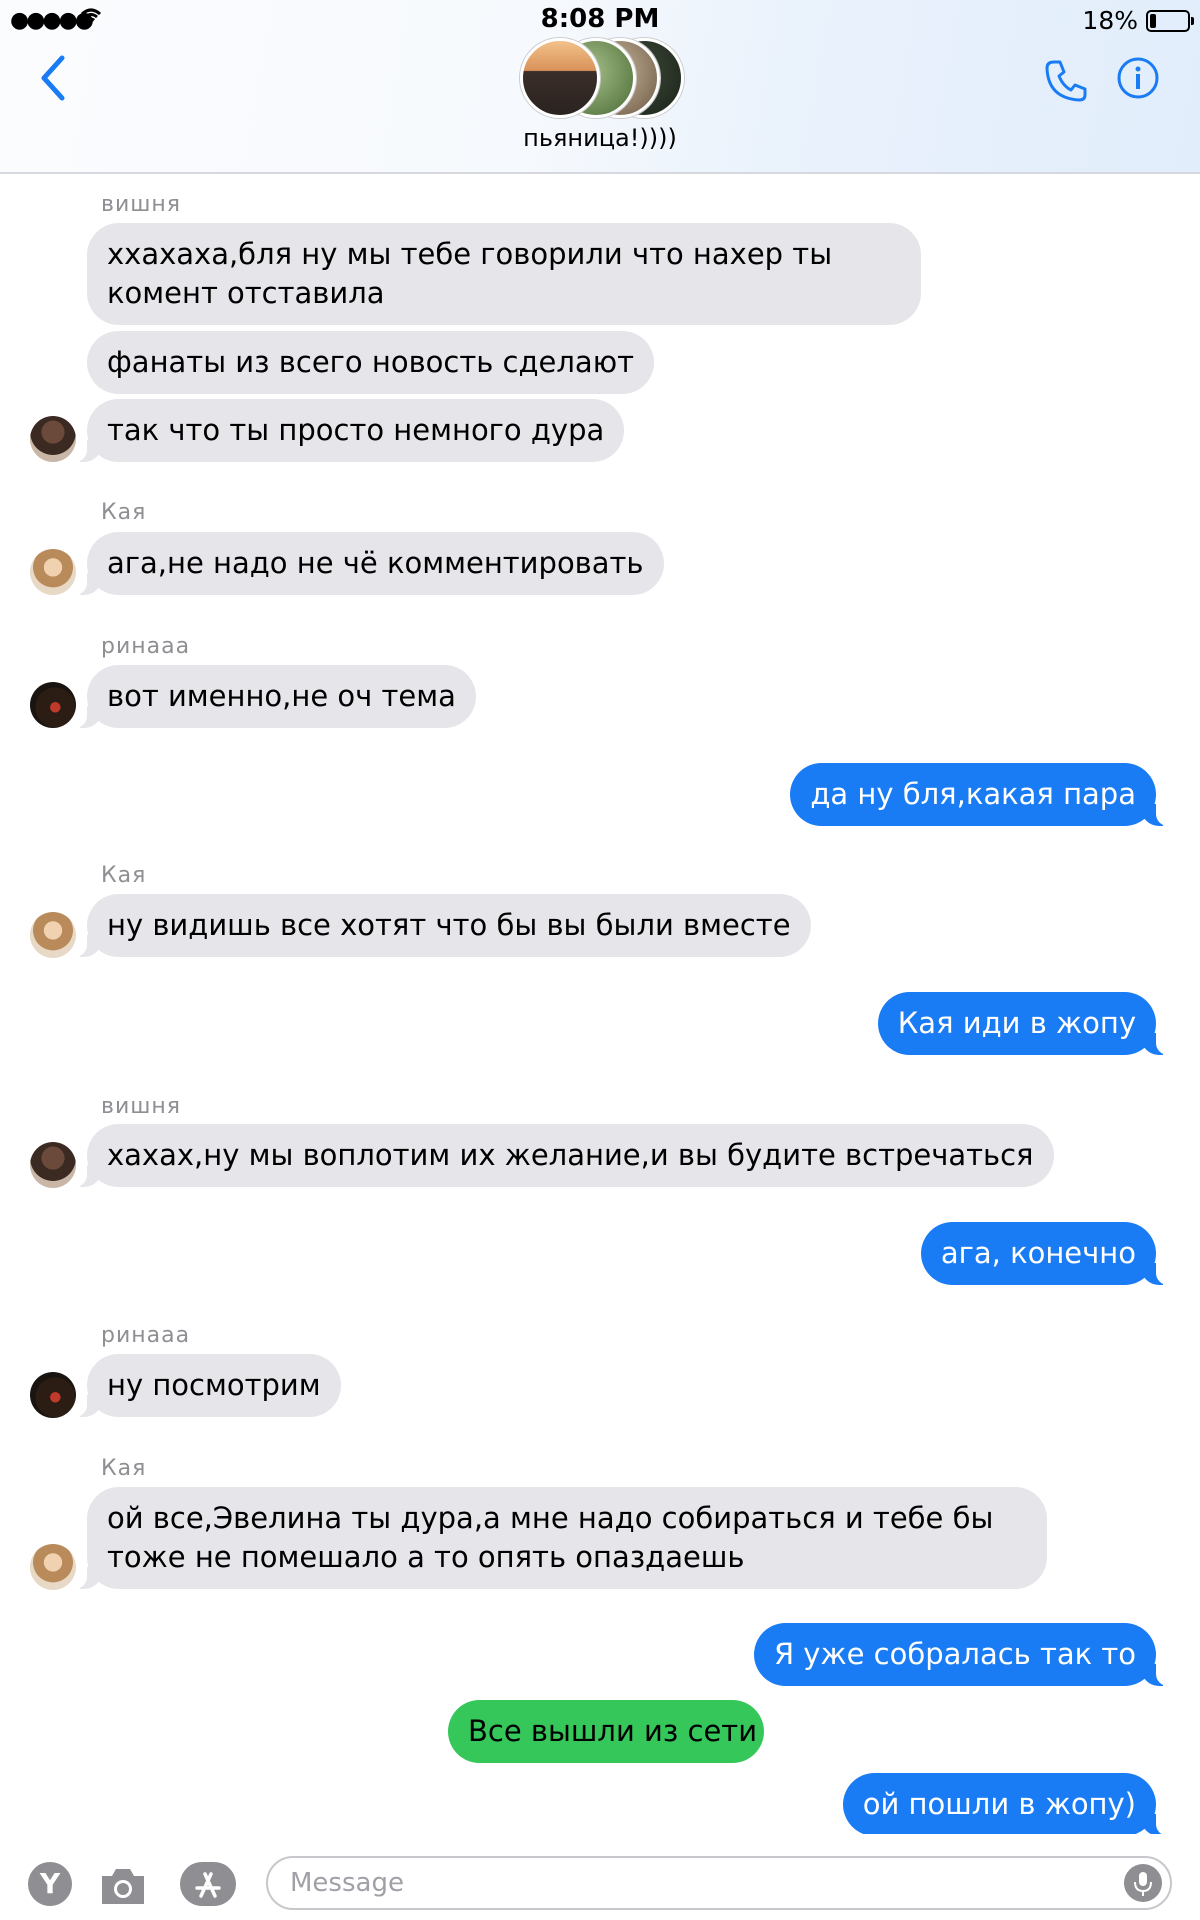  What do you see at coordinates (50, 1884) in the screenshot?
I see `y-app-button: Y` at bounding box center [50, 1884].